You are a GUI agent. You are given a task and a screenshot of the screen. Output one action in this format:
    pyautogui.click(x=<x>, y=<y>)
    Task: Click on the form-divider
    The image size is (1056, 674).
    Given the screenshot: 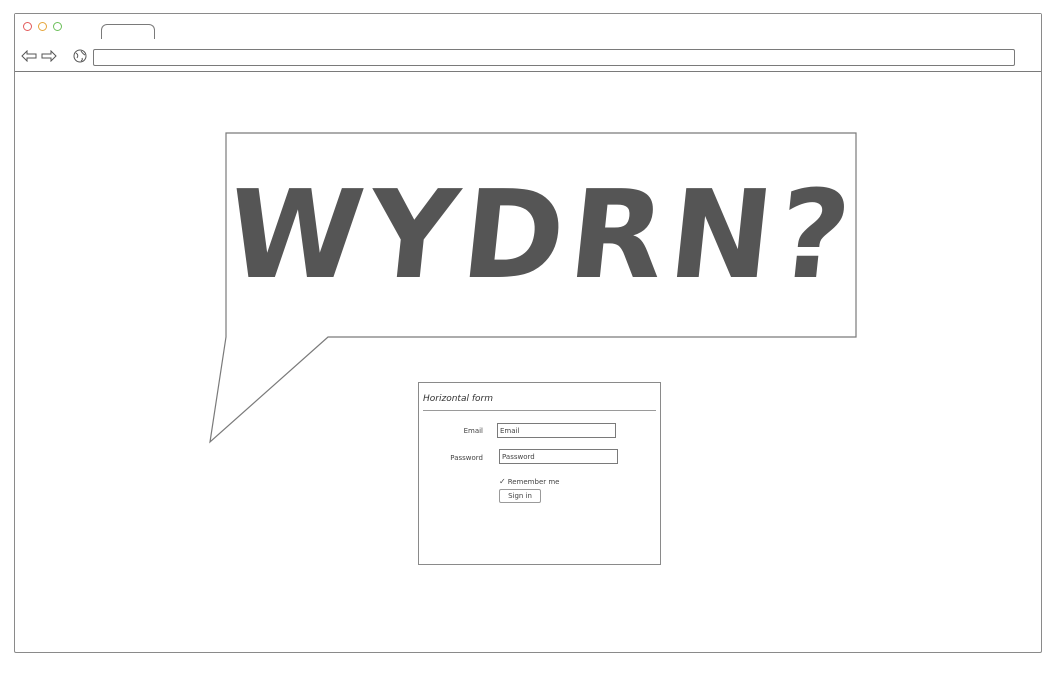 What is the action you would take?
    pyautogui.click(x=539, y=410)
    